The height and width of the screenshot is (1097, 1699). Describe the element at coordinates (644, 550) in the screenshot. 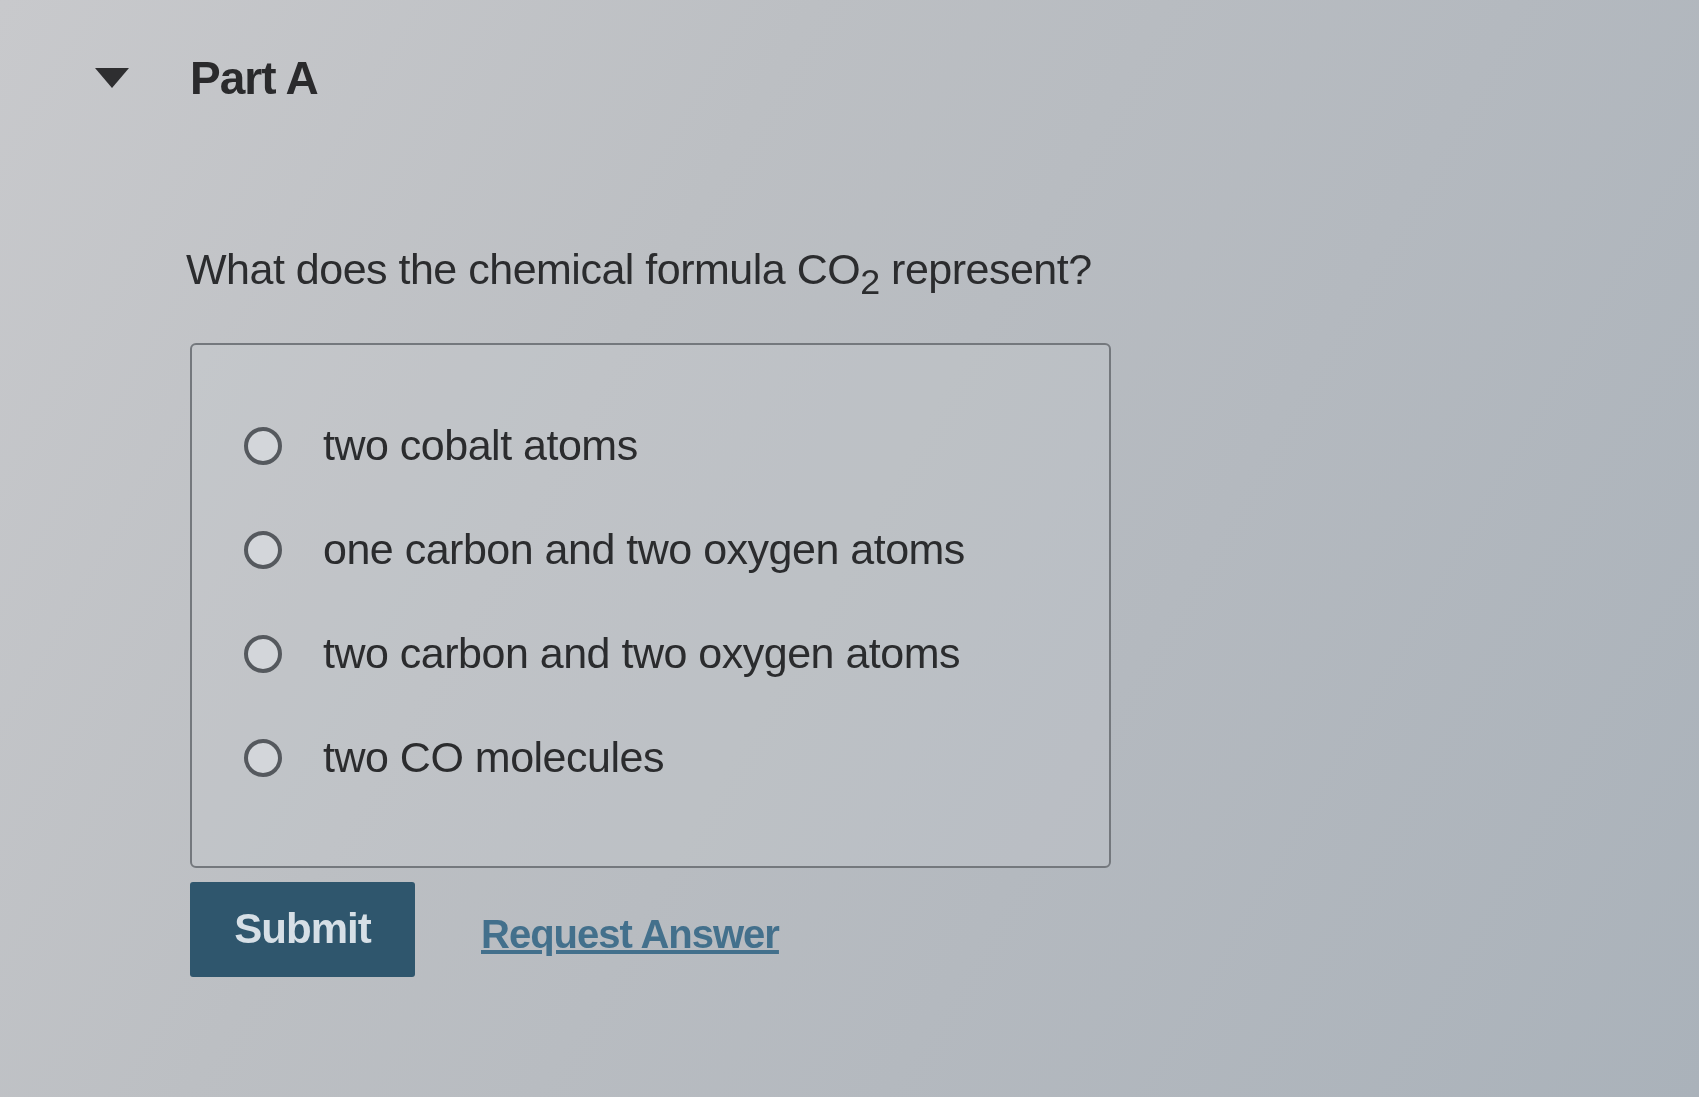

I see `option-label: one carbon and two oxygen atoms` at that location.